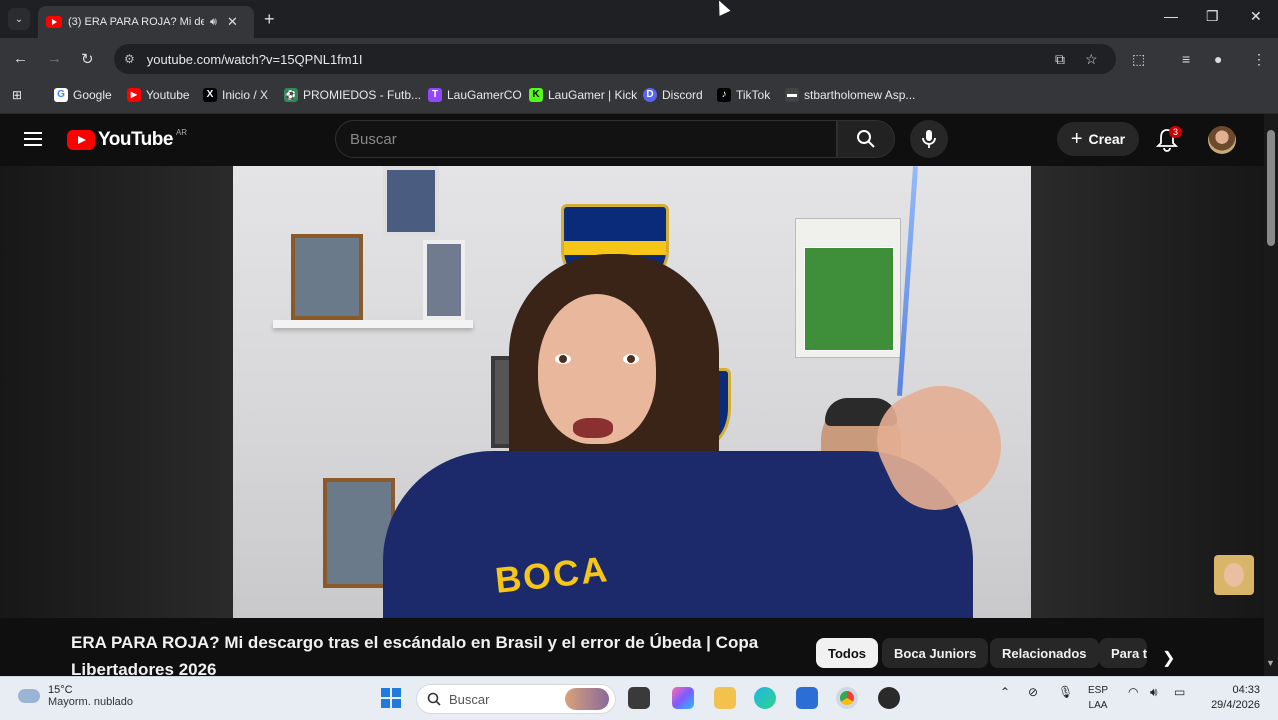  Describe the element at coordinates (469, 699) in the screenshot. I see `taskbar-search-label: Buscar` at that location.